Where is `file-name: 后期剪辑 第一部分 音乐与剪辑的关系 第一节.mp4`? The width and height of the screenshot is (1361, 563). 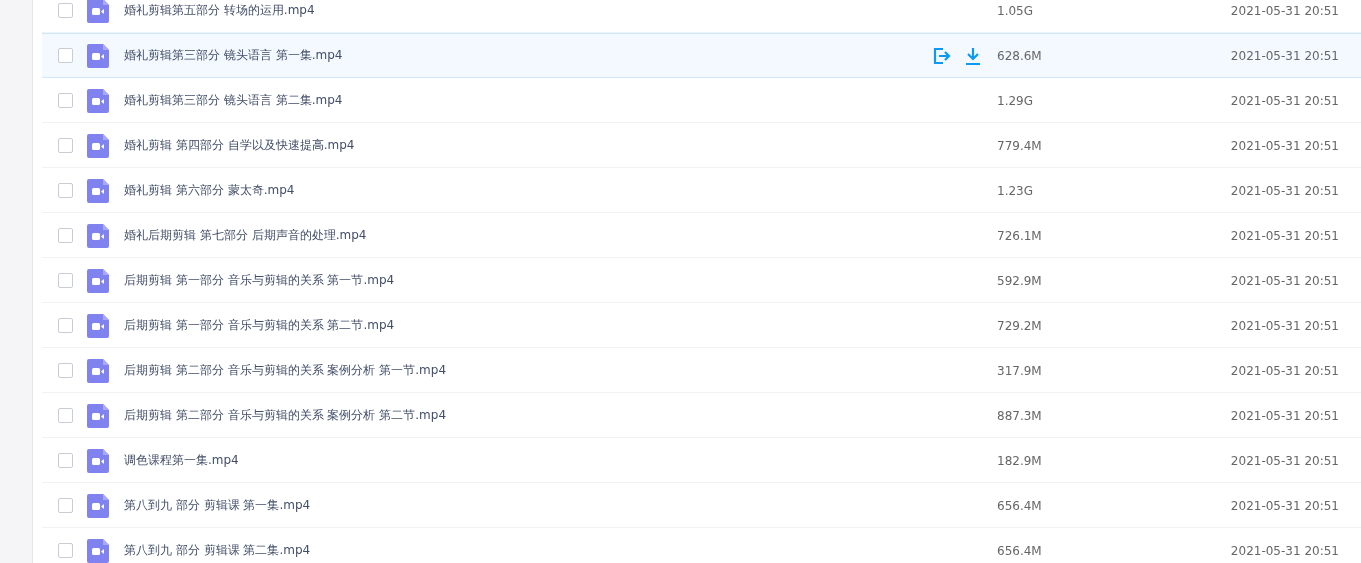
file-name: 后期剪辑 第一部分 音乐与剪辑的关系 第一节.mp4 is located at coordinates (527, 280).